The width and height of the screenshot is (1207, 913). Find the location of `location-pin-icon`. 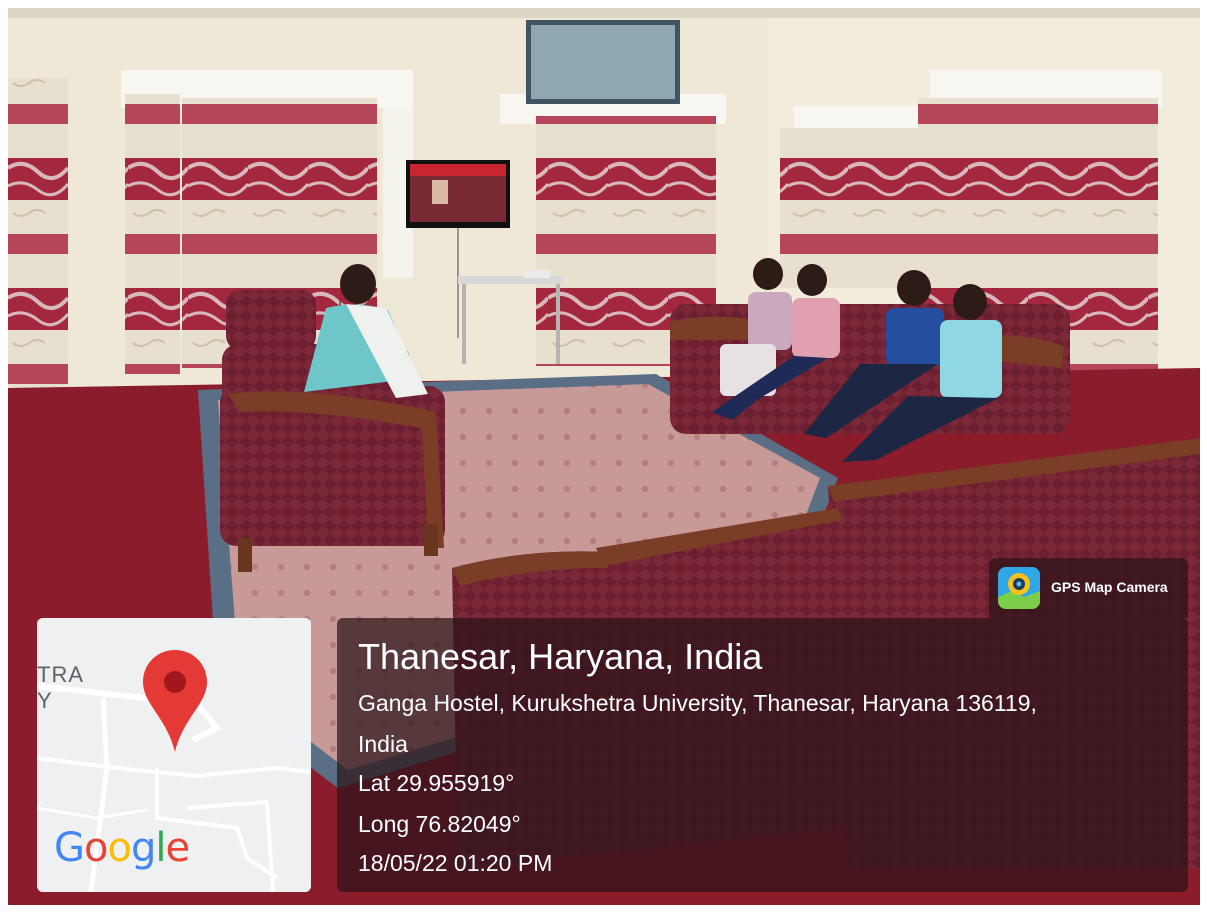

location-pin-icon is located at coordinates (175, 701).